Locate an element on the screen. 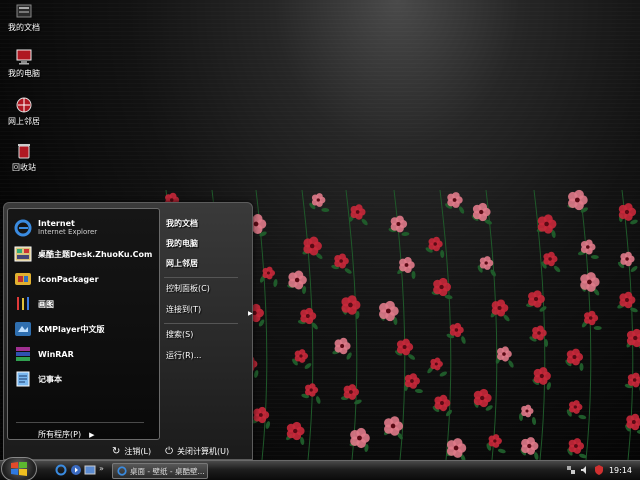  desktop-icon-my-documents: 我的文档 is located at coordinates (24, 17).